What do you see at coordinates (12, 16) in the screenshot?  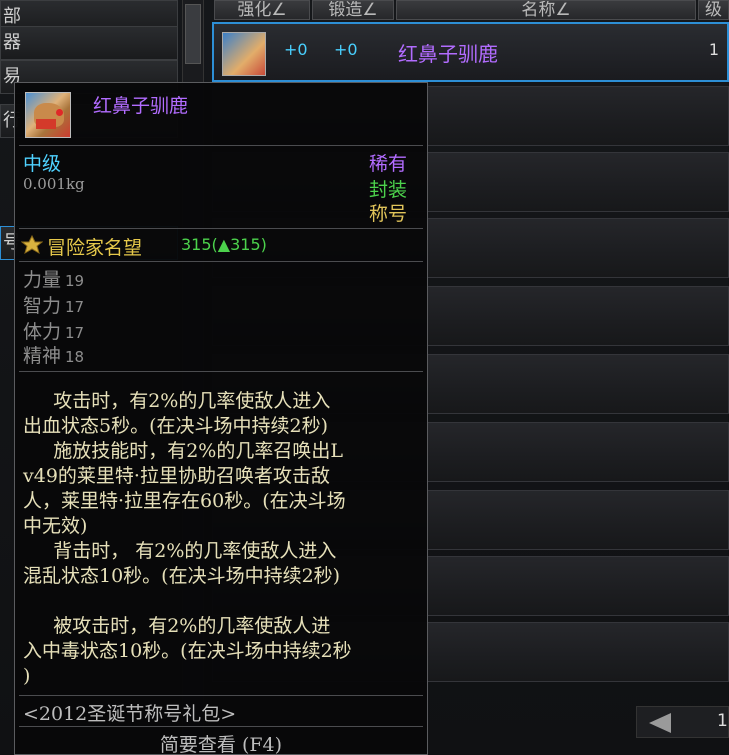 I see `category-tab-label: 部` at bounding box center [12, 16].